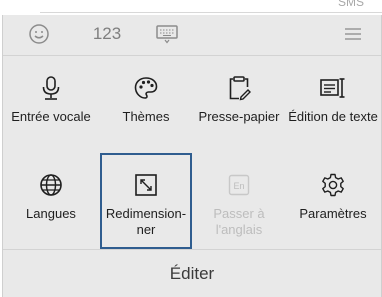  What do you see at coordinates (350, 4) in the screenshot?
I see `sms-label: SMS` at bounding box center [350, 4].